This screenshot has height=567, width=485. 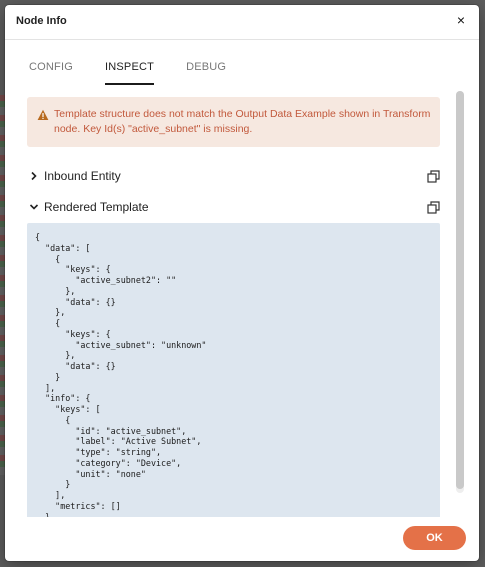 I want to click on close-icon: ×, so click(x=461, y=20).